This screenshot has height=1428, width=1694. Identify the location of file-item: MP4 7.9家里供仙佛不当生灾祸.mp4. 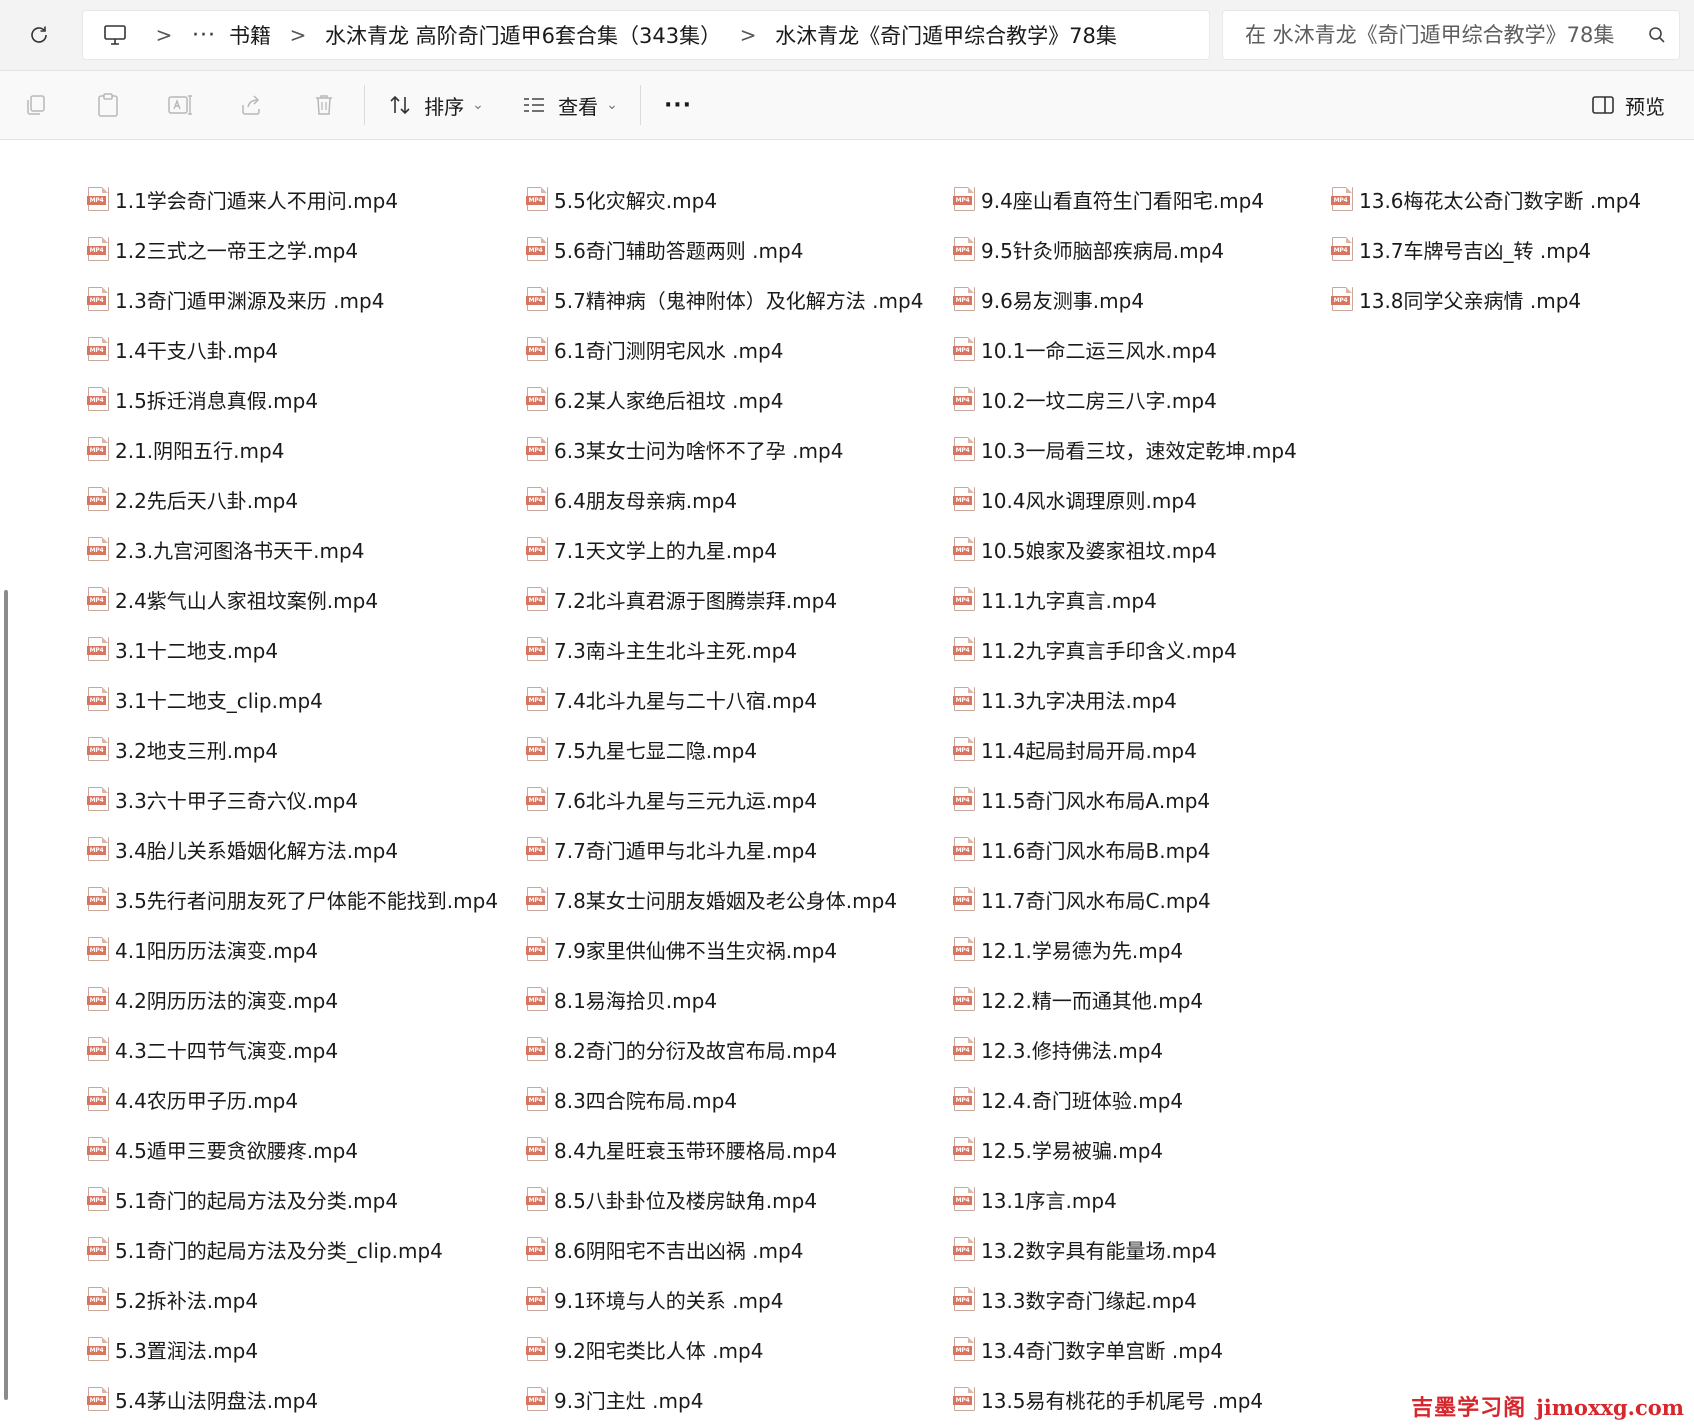
(736, 949).